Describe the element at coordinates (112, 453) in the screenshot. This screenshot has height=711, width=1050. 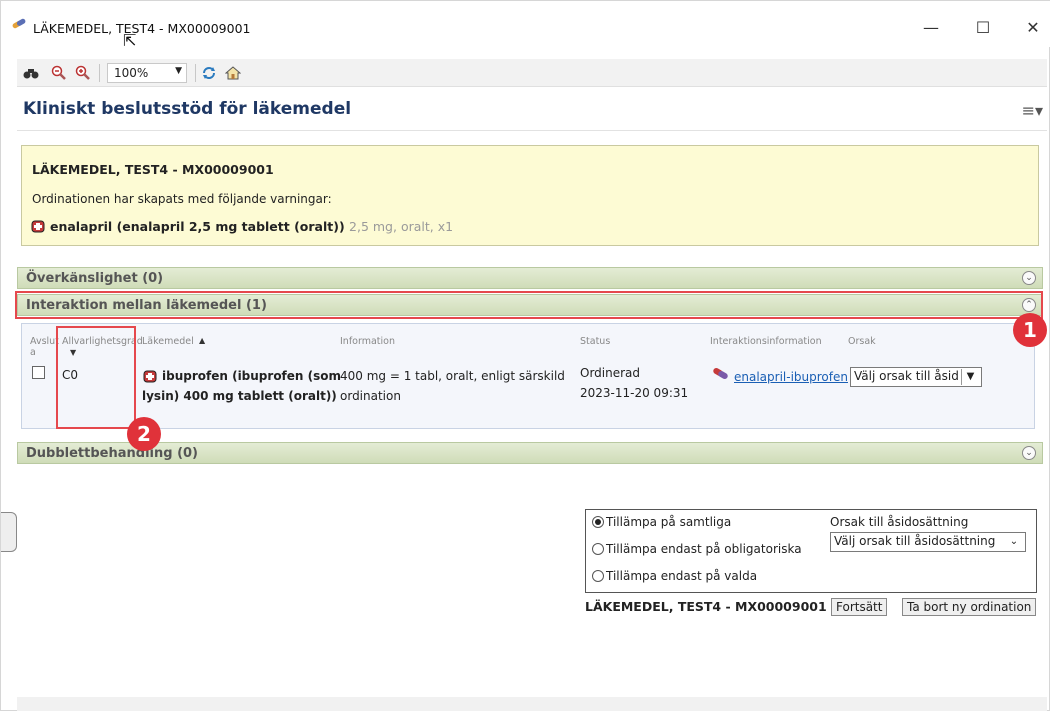
I see `section-duplicate-label: Dubblettbehandling (0)` at that location.